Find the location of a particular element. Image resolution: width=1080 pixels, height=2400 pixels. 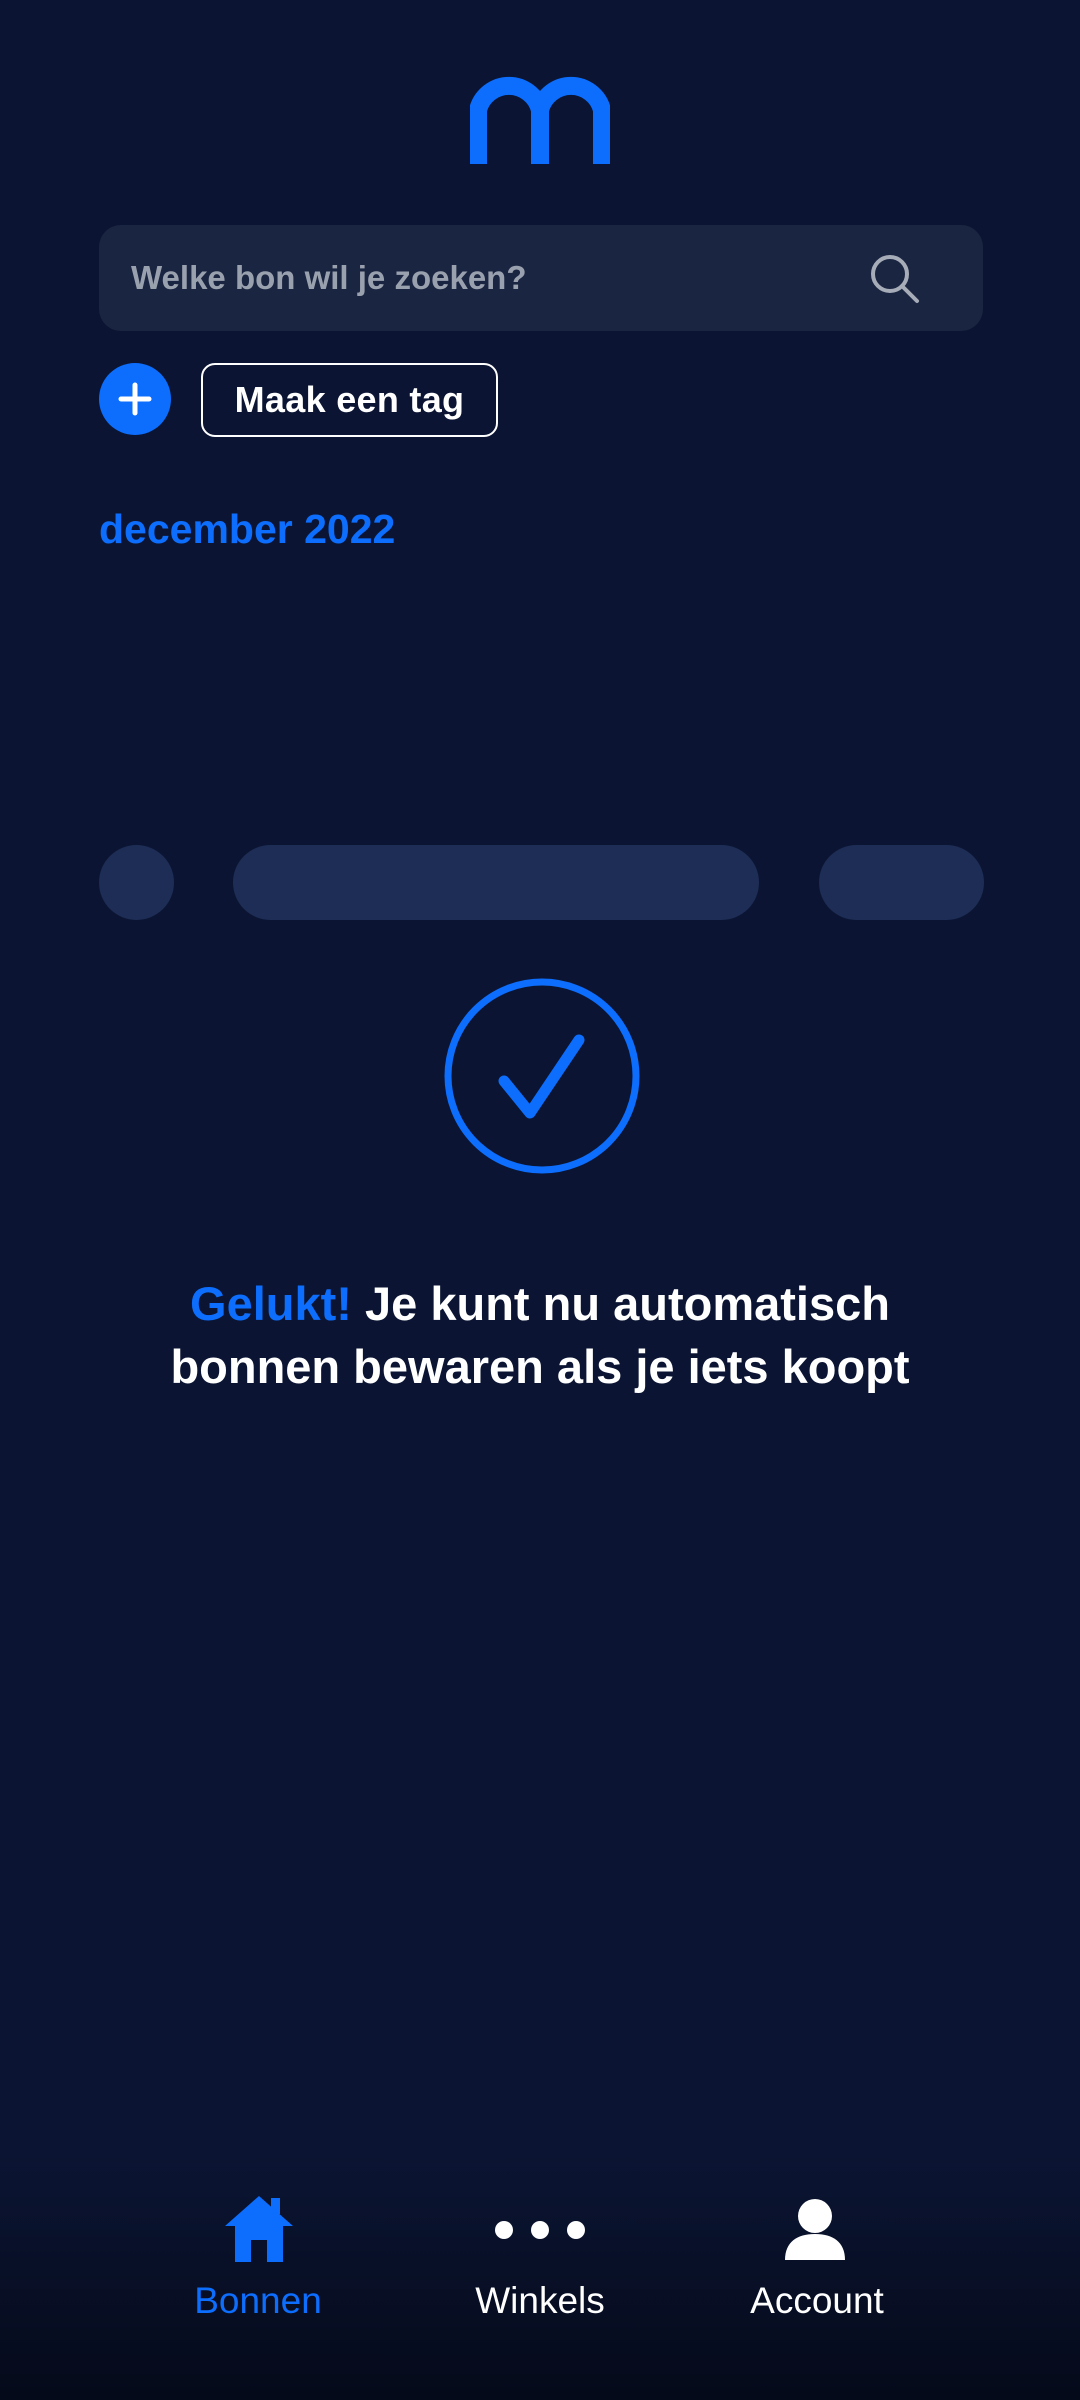

person-icon is located at coordinates (815, 2229).